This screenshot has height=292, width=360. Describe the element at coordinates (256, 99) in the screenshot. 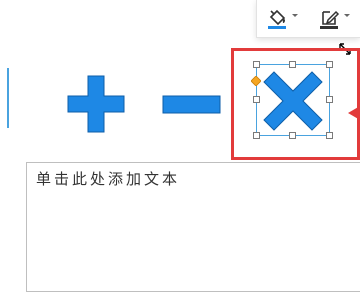

I see `resize-handle-middle-left` at that location.